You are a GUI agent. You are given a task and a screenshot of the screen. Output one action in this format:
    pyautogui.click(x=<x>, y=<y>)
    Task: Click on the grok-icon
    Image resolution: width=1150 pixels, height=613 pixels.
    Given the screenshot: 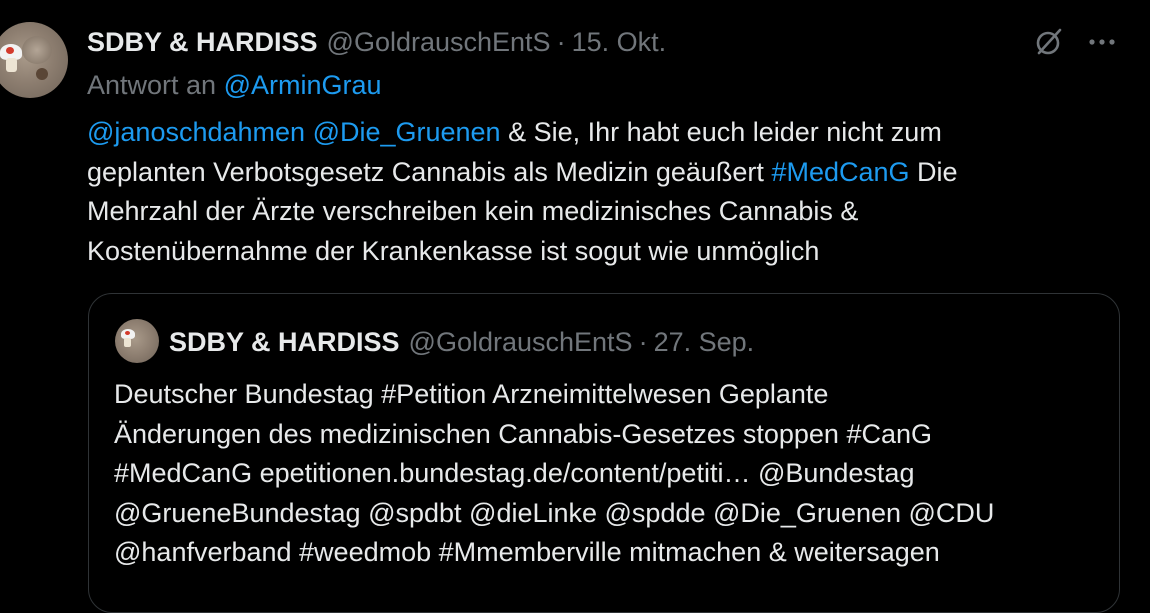 What is the action you would take?
    pyautogui.click(x=1049, y=42)
    